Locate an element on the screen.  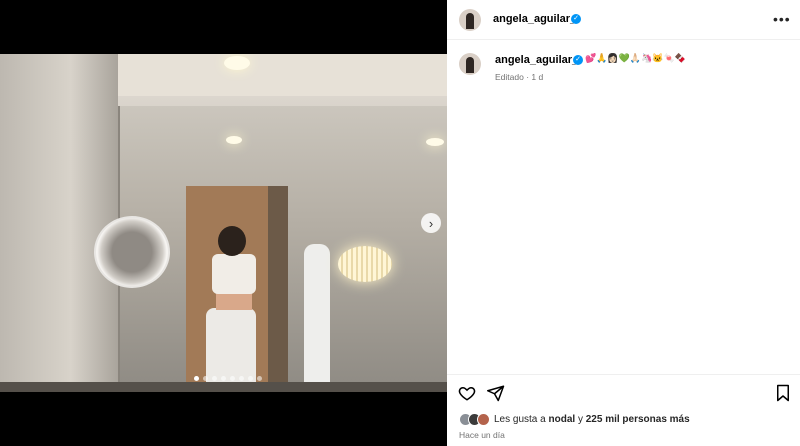
header-username: angela_aguilar_ is located at coordinates (534, 19).